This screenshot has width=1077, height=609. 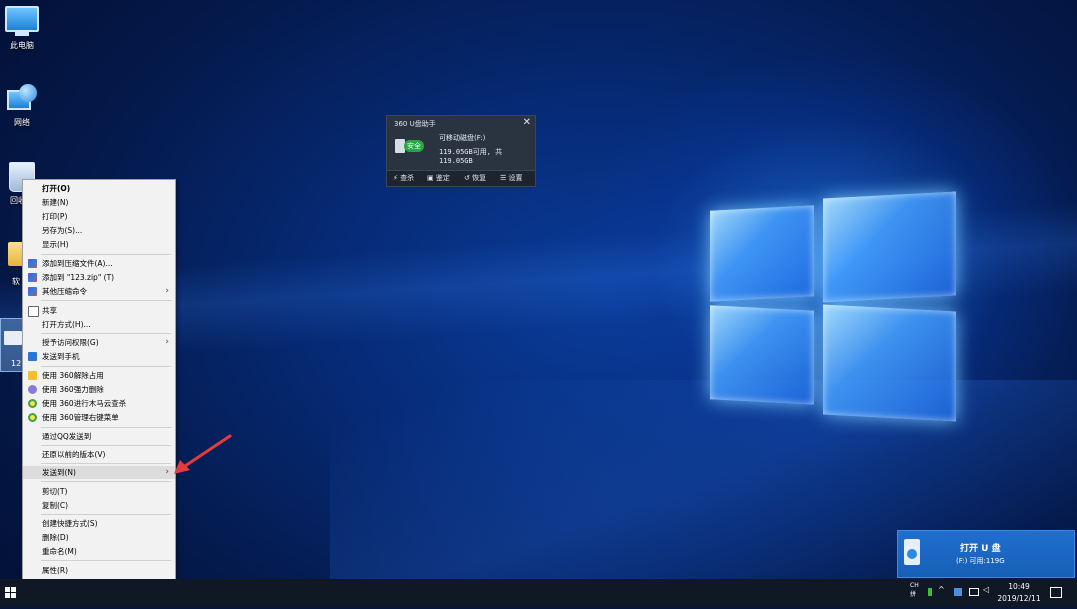 What do you see at coordinates (527, 122) in the screenshot?
I see `close-icon: ✕` at bounding box center [527, 122].